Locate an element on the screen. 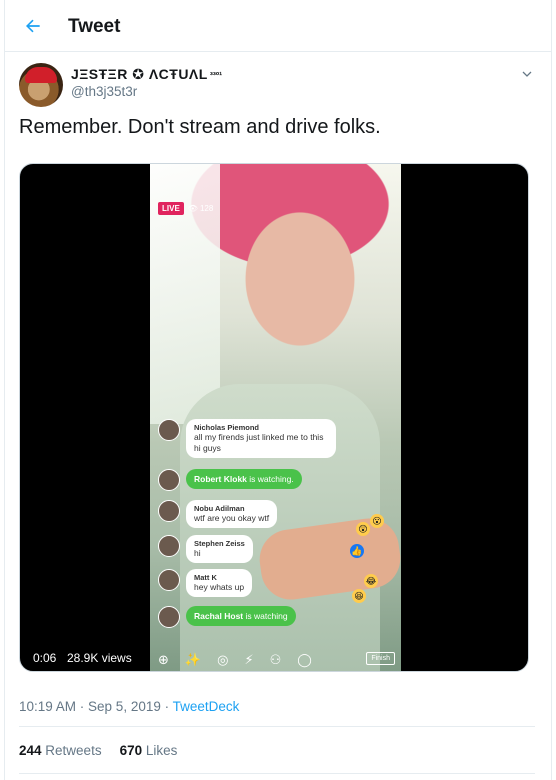 Image resolution: width=556 pixels, height=780 pixels. commenter-name: Stephen Zeiss is located at coordinates (219, 543).